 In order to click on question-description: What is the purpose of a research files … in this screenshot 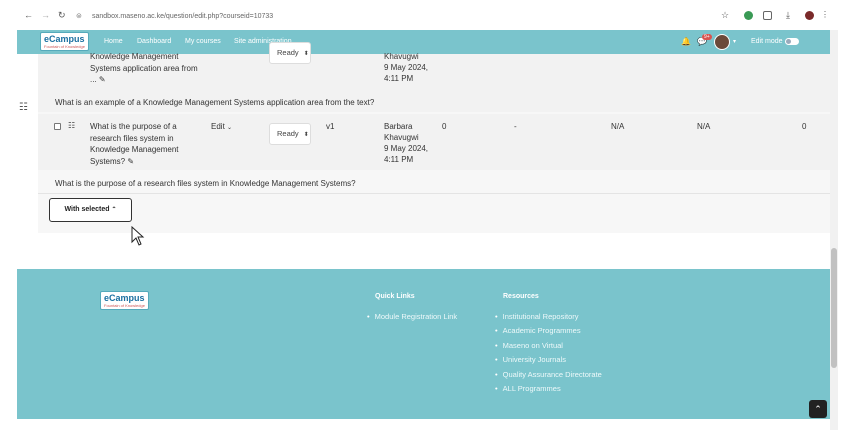, I will do `click(205, 183)`.